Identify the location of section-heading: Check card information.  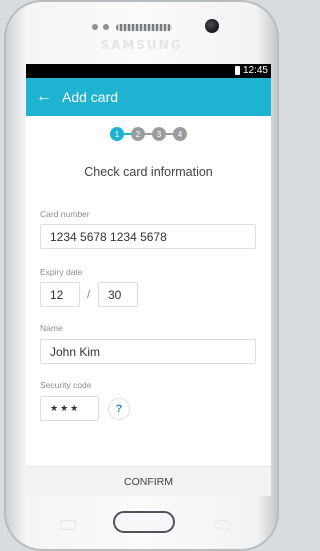
(148, 172).